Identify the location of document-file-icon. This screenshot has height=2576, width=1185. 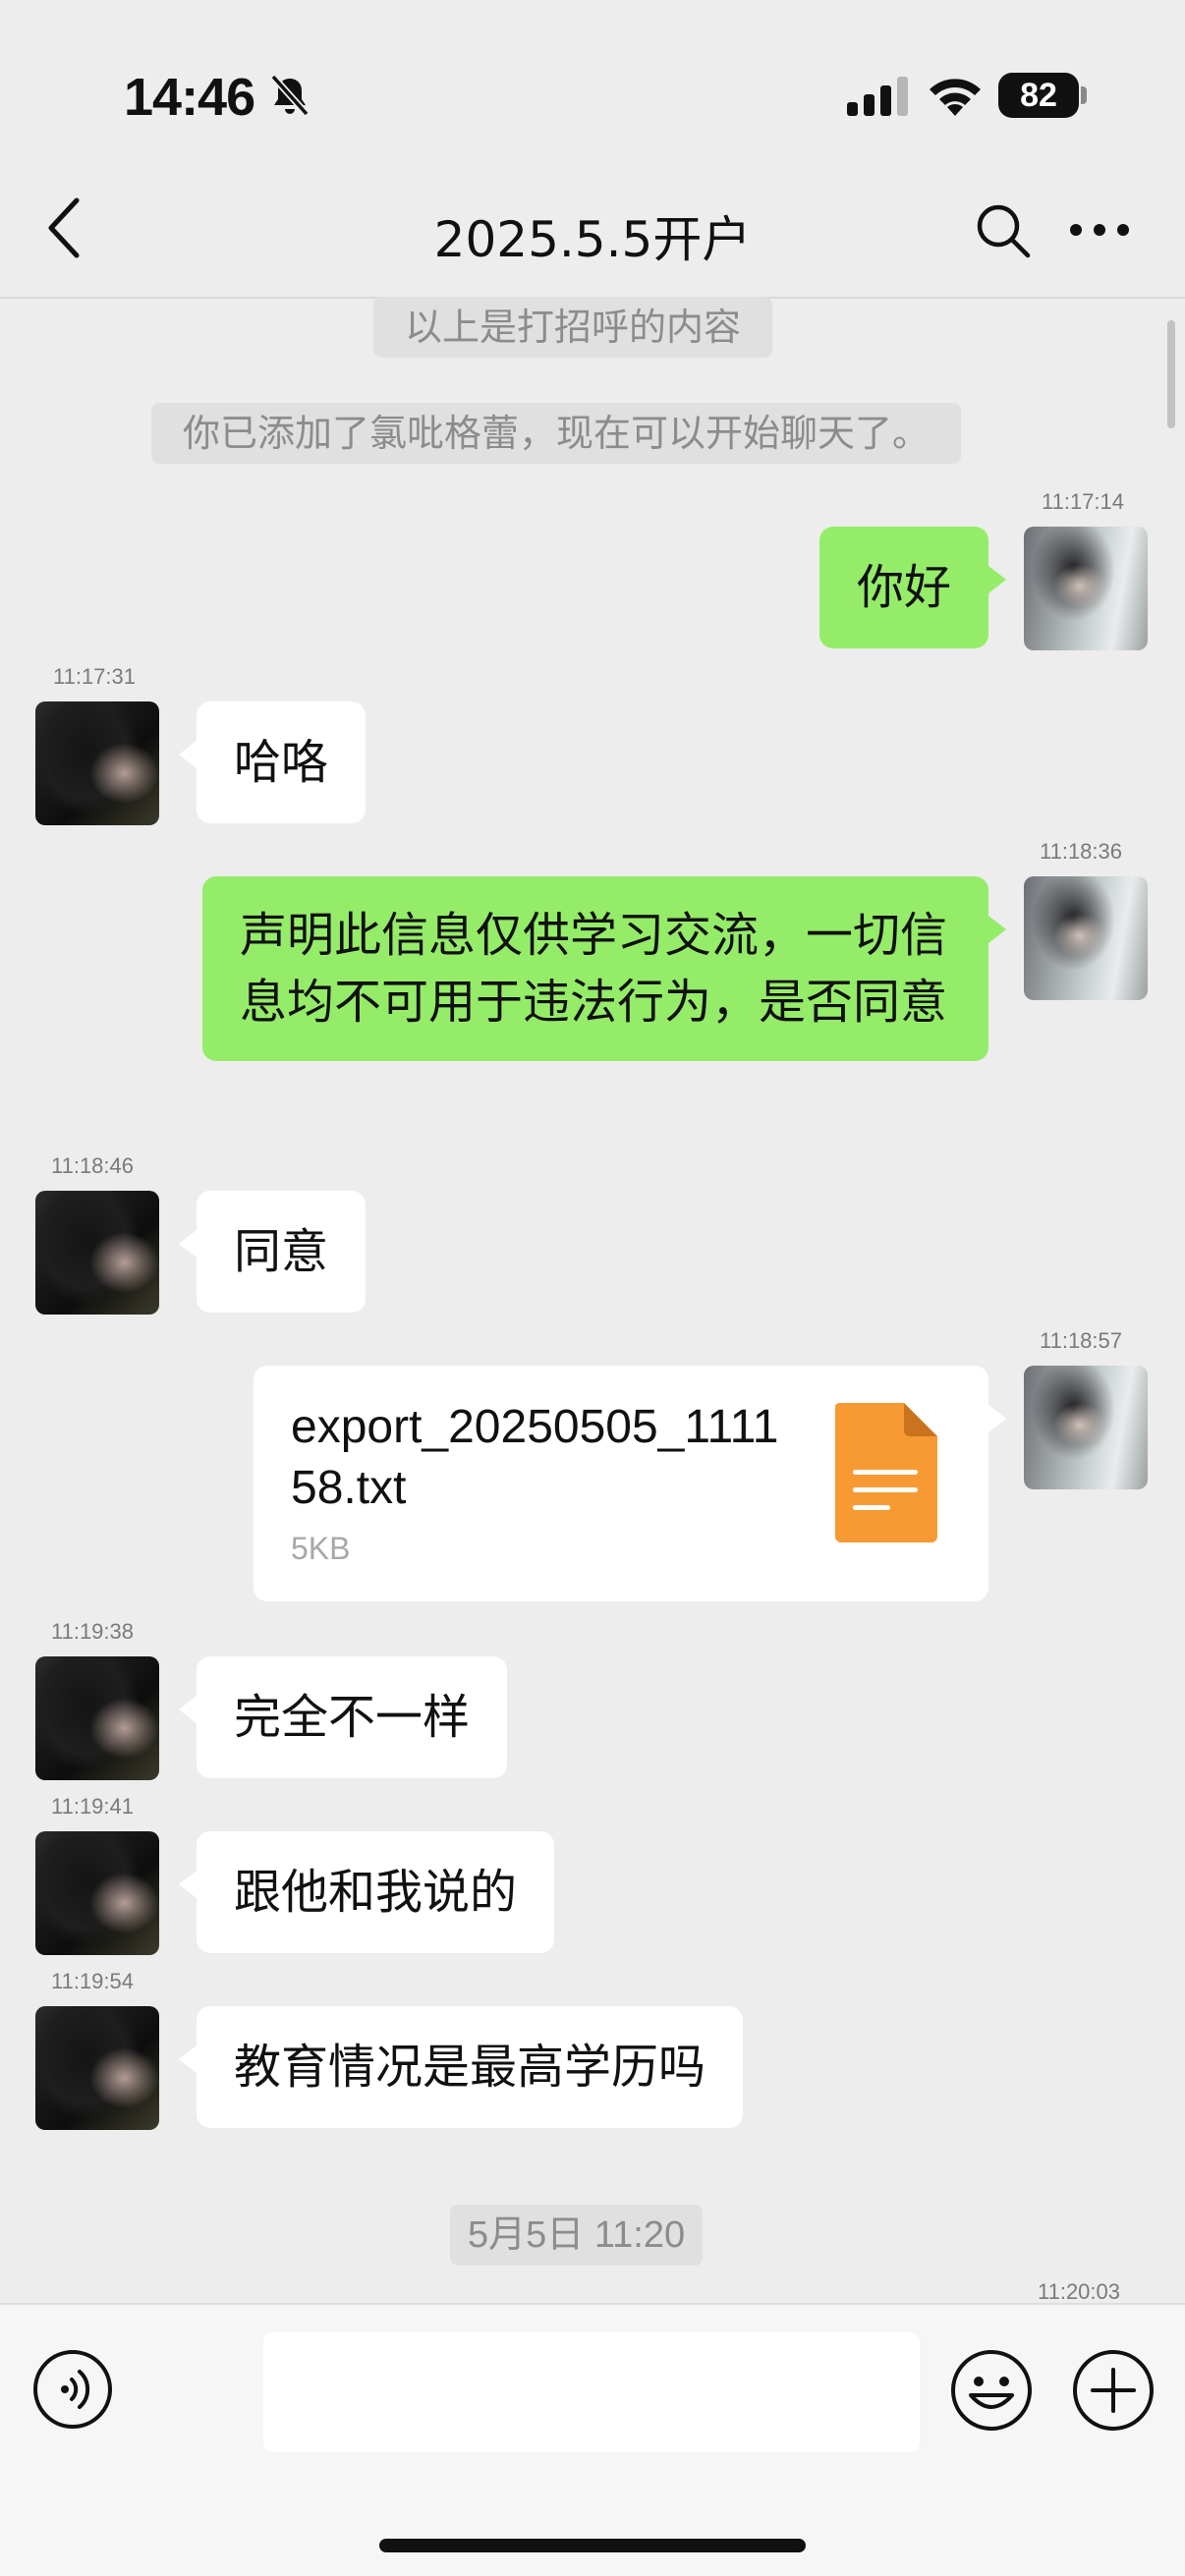
(886, 1472).